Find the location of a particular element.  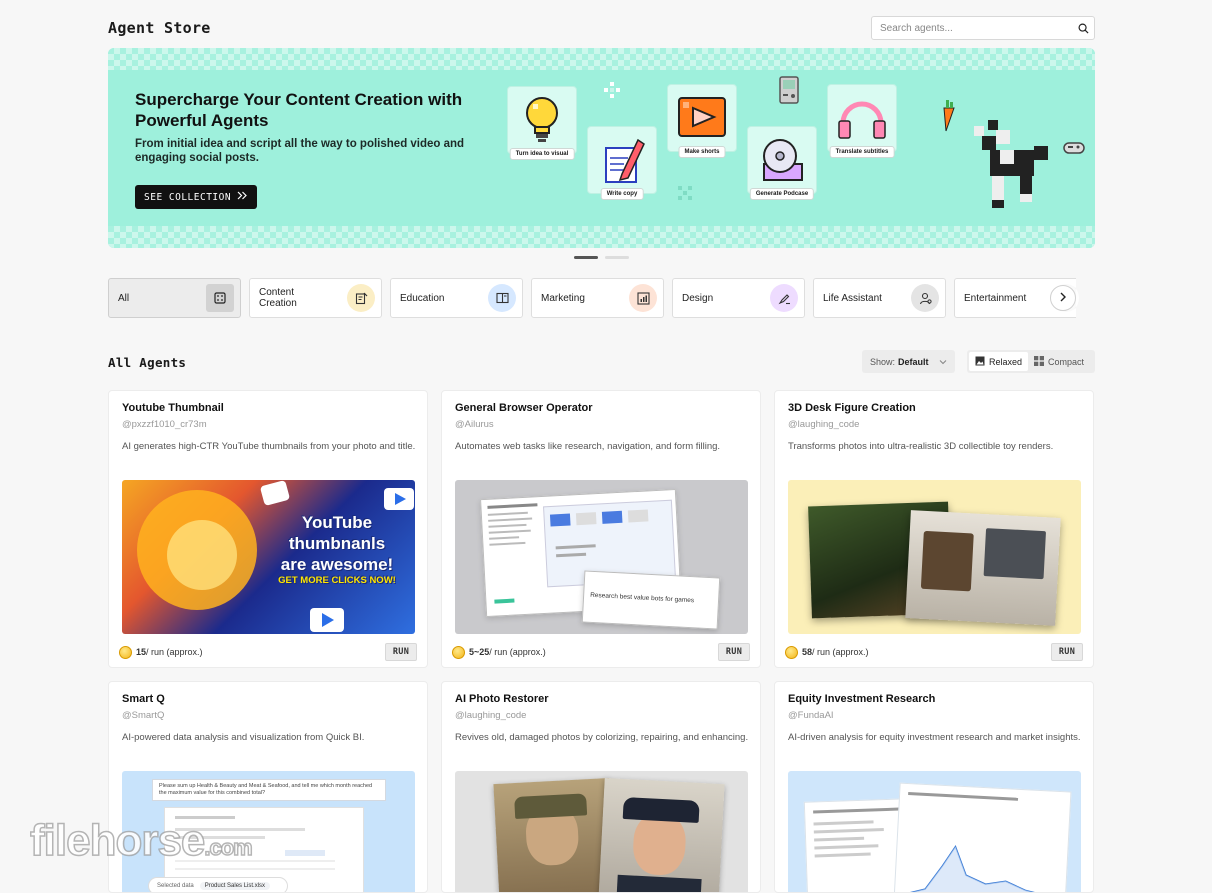

view-relaxed-button: Relaxed is located at coordinates (999, 361).